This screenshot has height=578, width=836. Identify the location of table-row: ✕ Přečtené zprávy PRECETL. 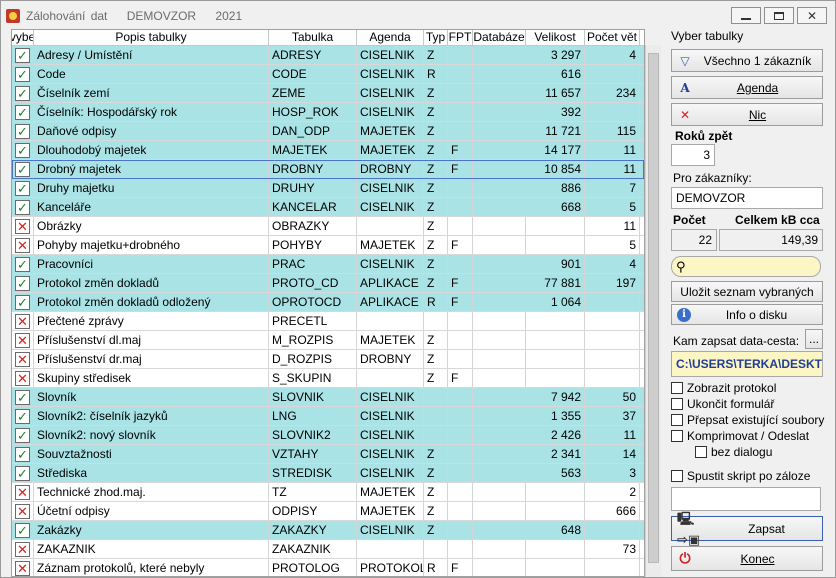
(328, 321).